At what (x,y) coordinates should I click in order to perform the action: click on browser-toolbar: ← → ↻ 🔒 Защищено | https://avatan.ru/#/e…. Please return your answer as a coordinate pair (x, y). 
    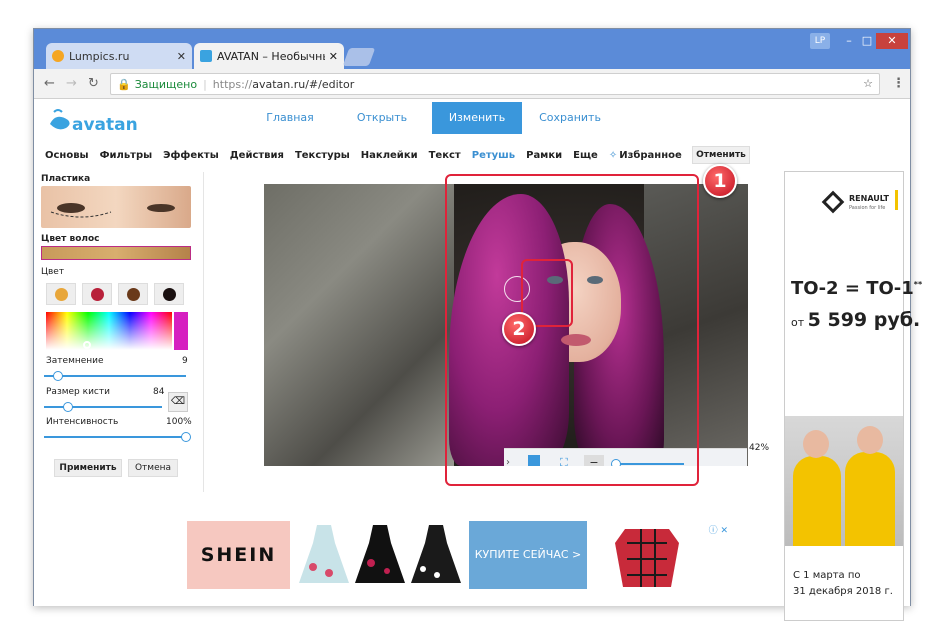
    Looking at the image, I should click on (472, 84).